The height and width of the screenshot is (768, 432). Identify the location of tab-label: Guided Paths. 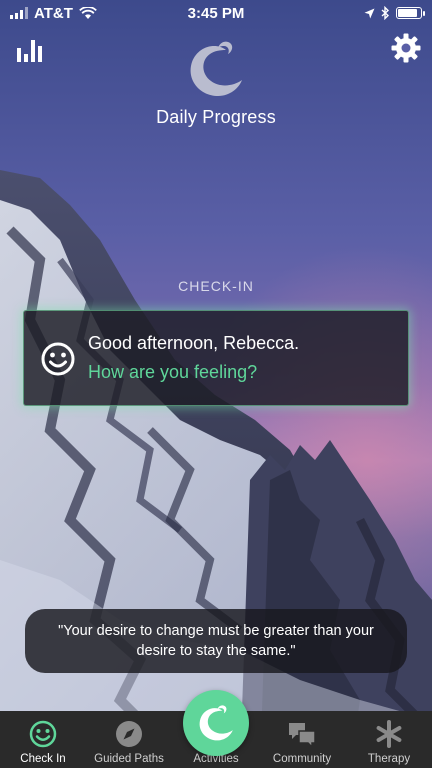
(129, 759).